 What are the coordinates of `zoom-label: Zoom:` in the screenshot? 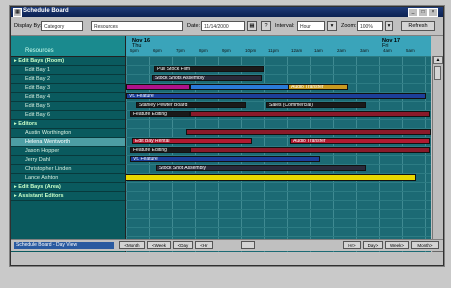 It's located at (349, 26).